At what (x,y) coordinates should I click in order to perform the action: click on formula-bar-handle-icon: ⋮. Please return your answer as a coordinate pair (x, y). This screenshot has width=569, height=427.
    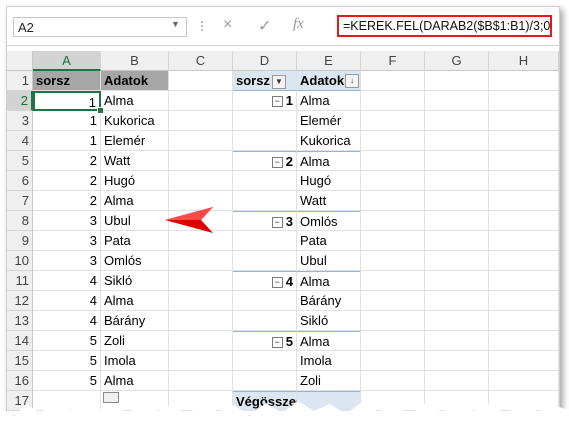
    Looking at the image, I should click on (202, 26).